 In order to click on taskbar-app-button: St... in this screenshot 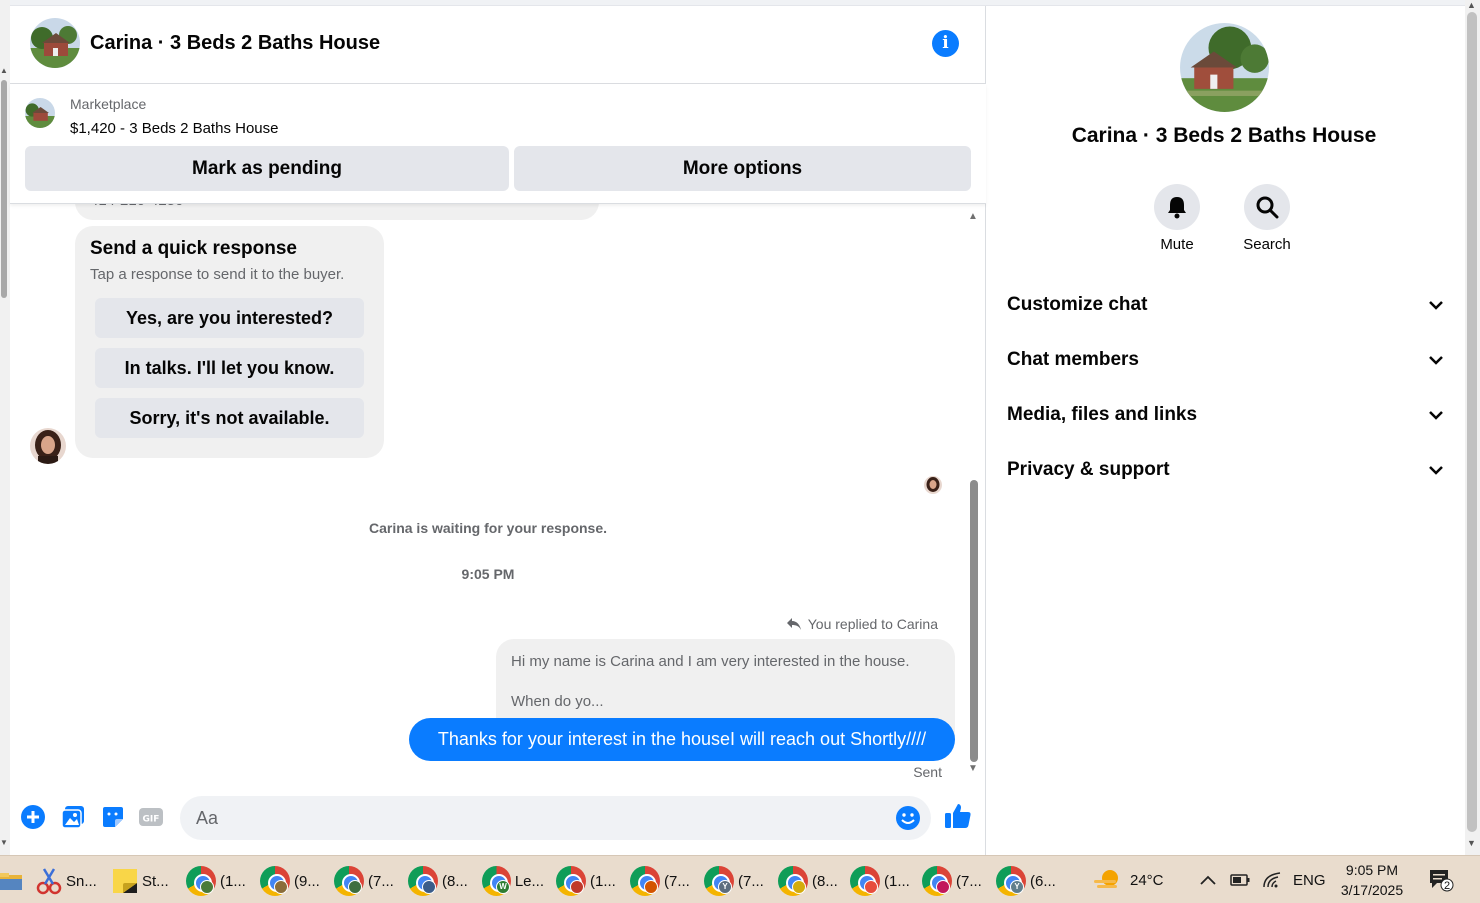, I will do `click(146, 881)`.